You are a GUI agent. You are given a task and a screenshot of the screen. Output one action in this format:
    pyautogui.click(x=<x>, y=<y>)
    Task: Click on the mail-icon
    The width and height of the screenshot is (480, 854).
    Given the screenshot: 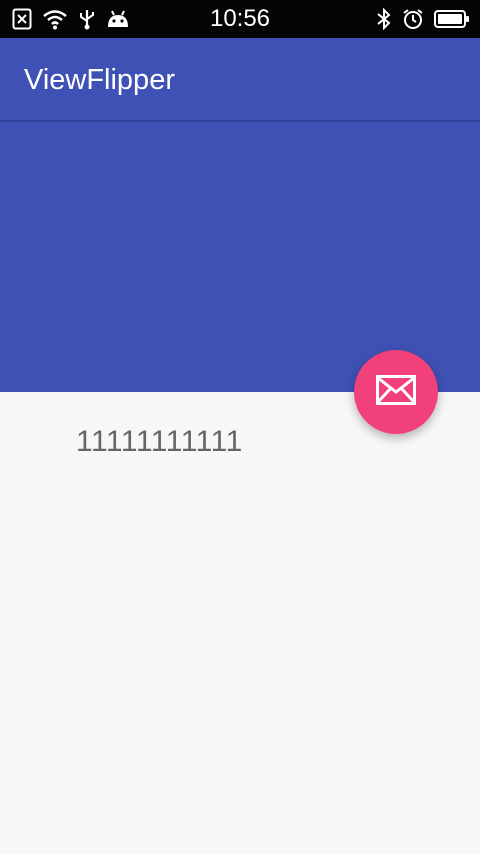 What is the action you would take?
    pyautogui.click(x=396, y=392)
    